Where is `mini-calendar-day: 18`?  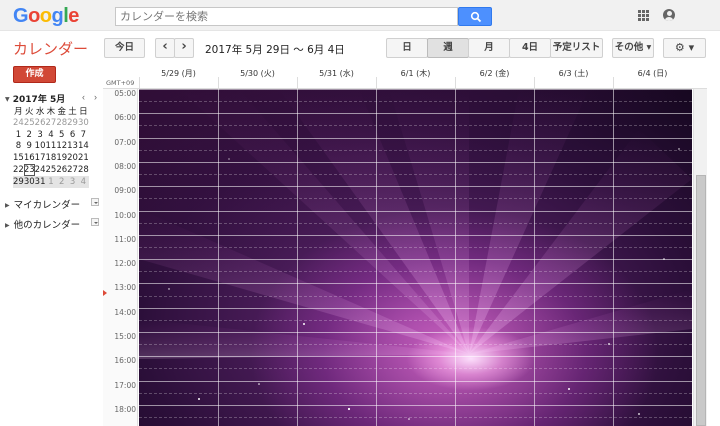 mini-calendar-day: 18 is located at coordinates (50, 158).